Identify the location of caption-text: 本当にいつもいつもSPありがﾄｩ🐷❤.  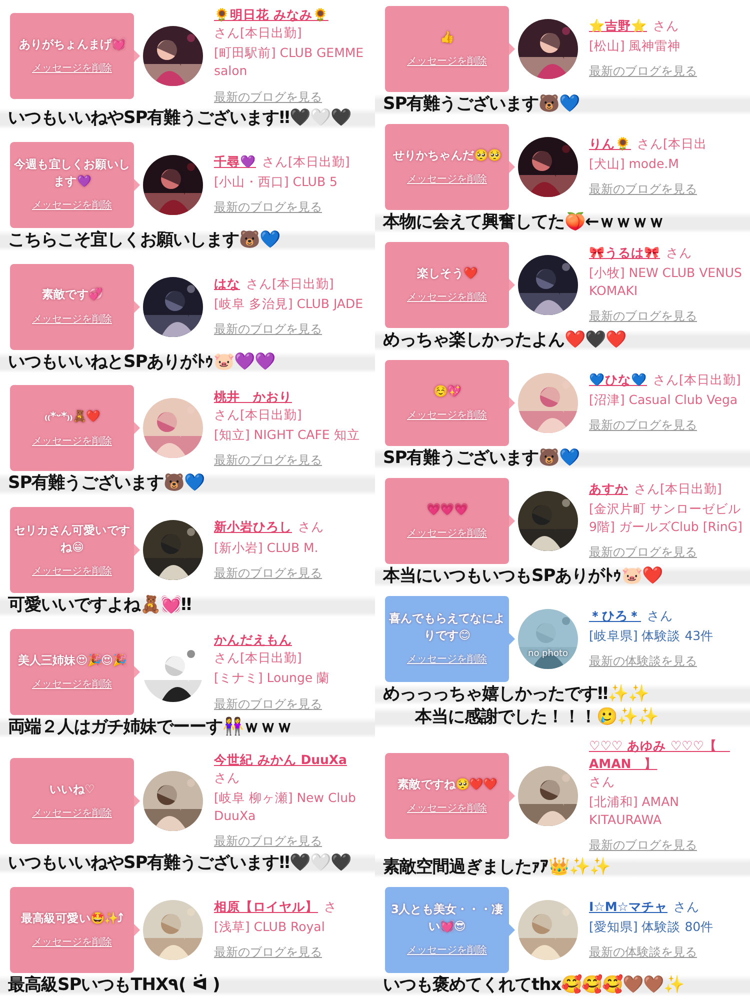
(562, 576).